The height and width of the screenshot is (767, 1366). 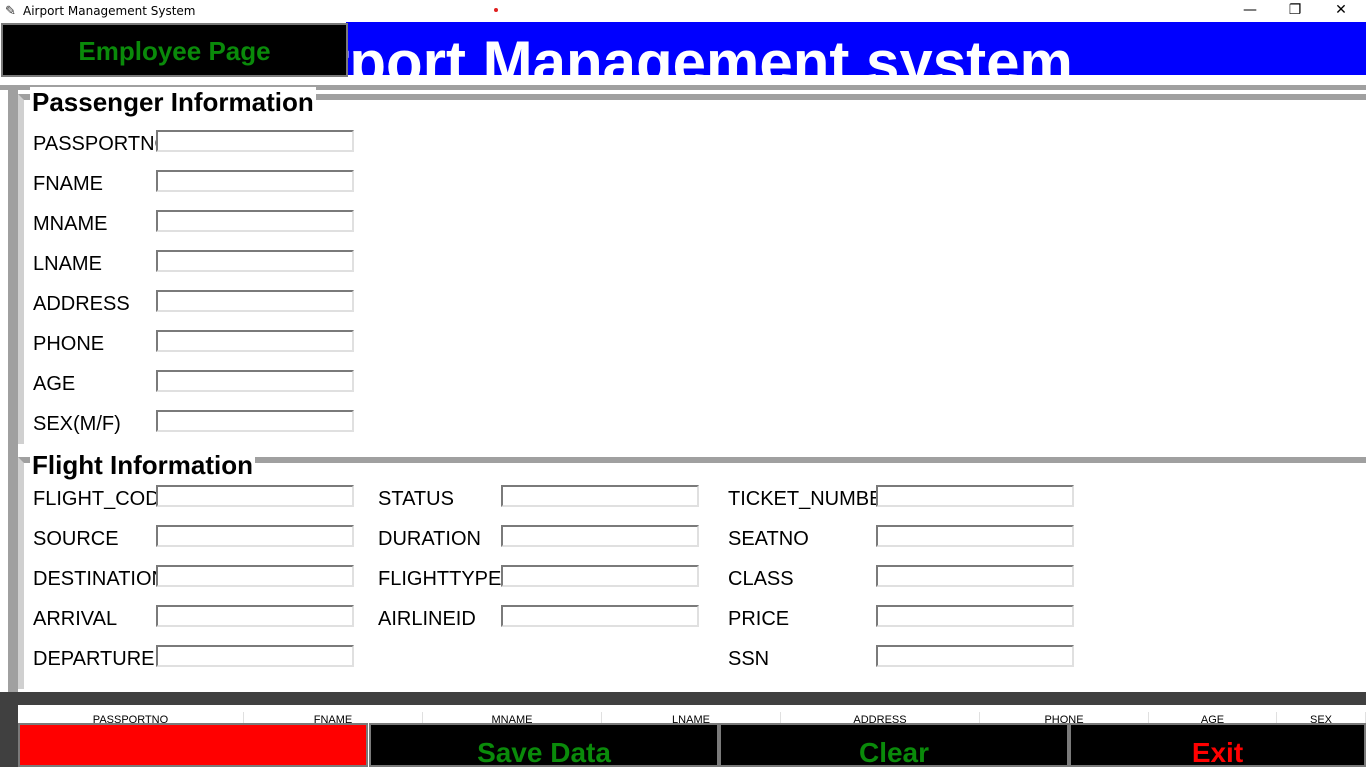 What do you see at coordinates (95, 579) in the screenshot?
I see `flight-field-label: DESTINATION` at bounding box center [95, 579].